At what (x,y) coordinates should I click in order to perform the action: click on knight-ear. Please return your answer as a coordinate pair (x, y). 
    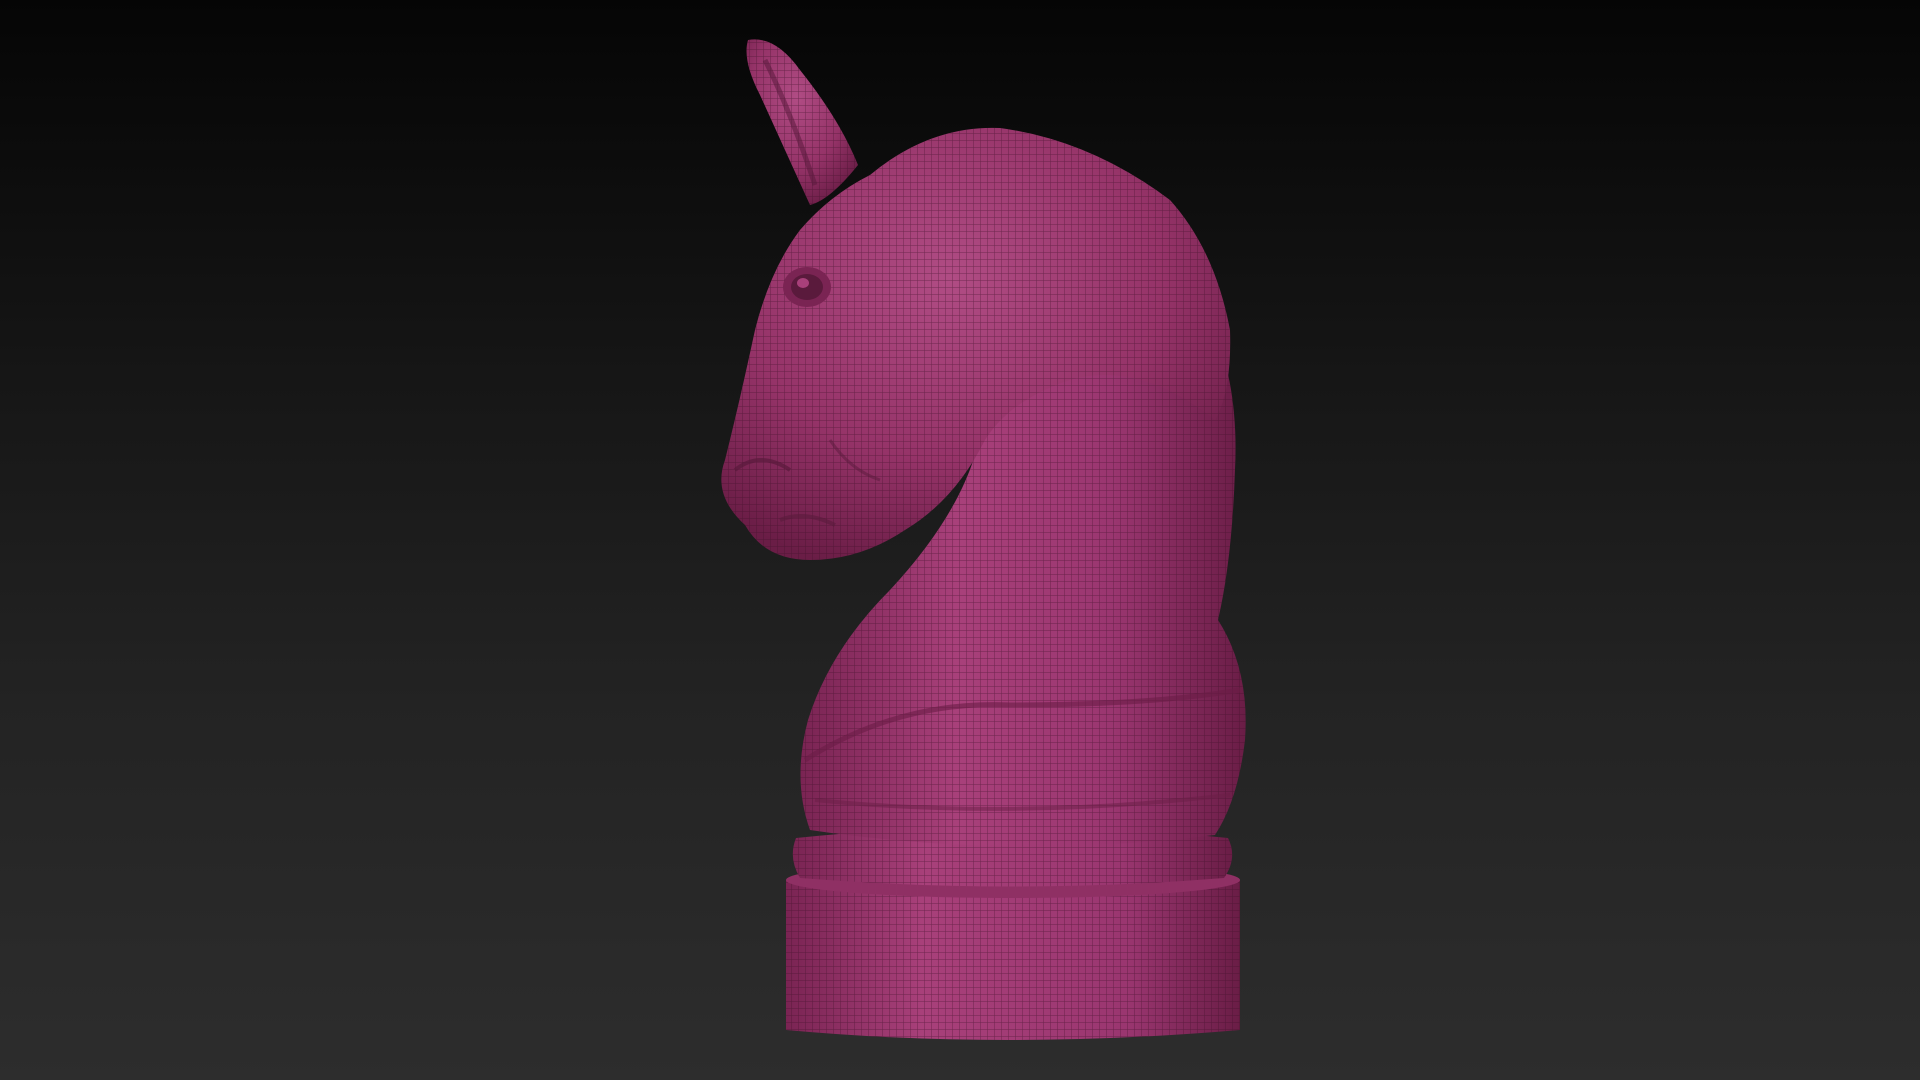
    Looking at the image, I should click on (802, 122).